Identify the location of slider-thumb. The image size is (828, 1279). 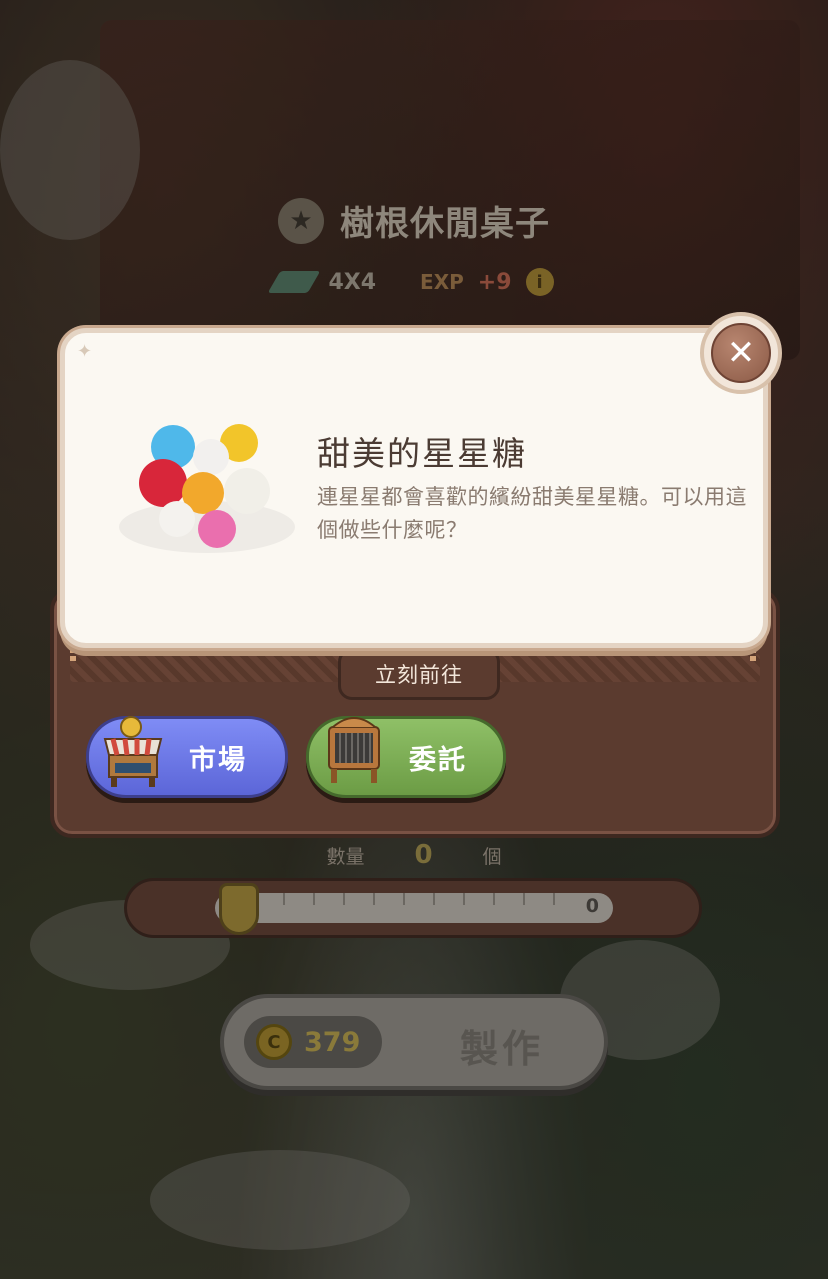
(239, 909).